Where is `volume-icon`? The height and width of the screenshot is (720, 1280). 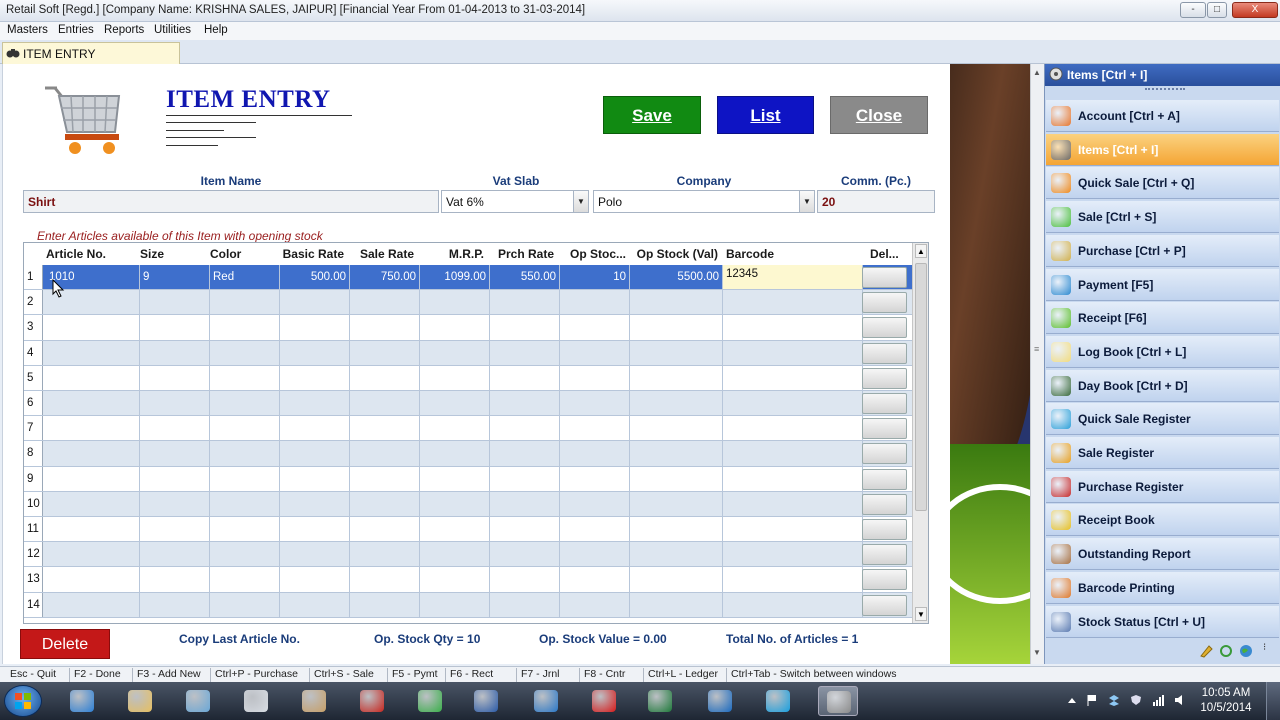 volume-icon is located at coordinates (1180, 700).